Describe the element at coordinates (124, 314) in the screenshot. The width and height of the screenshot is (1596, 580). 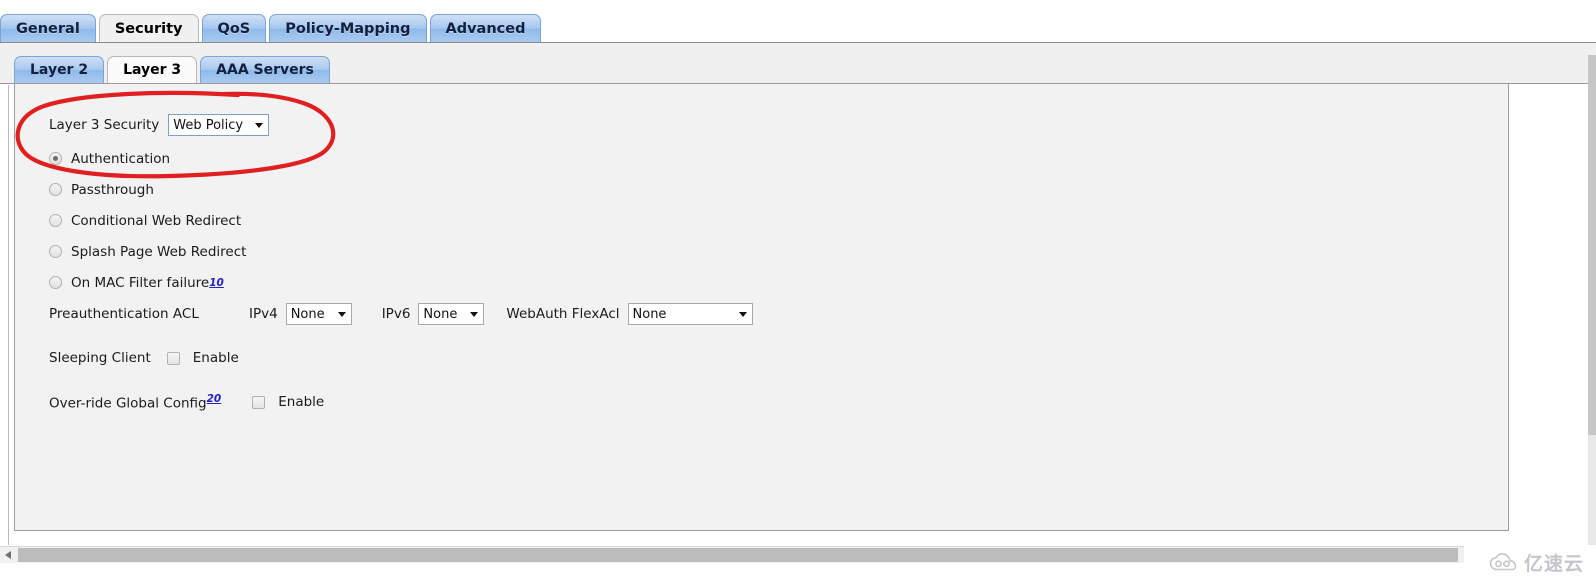
I see `preauthentication-acl-label: Preauthentication ACL` at that location.